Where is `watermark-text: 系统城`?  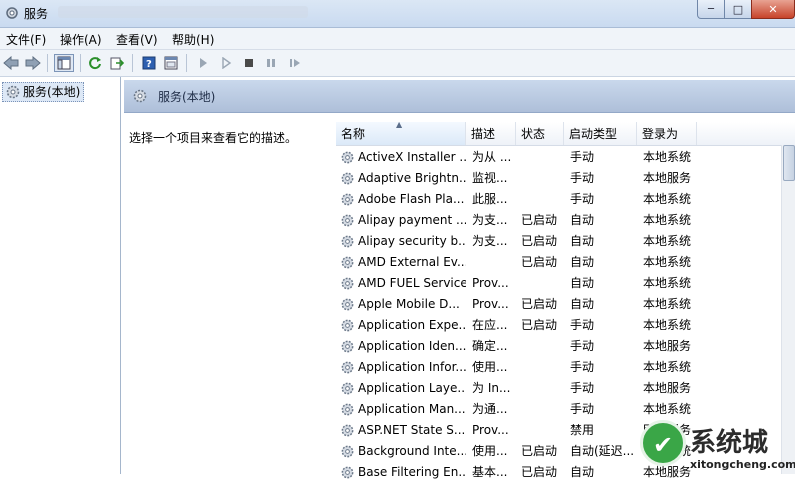 watermark-text: 系统城 is located at coordinates (729, 443).